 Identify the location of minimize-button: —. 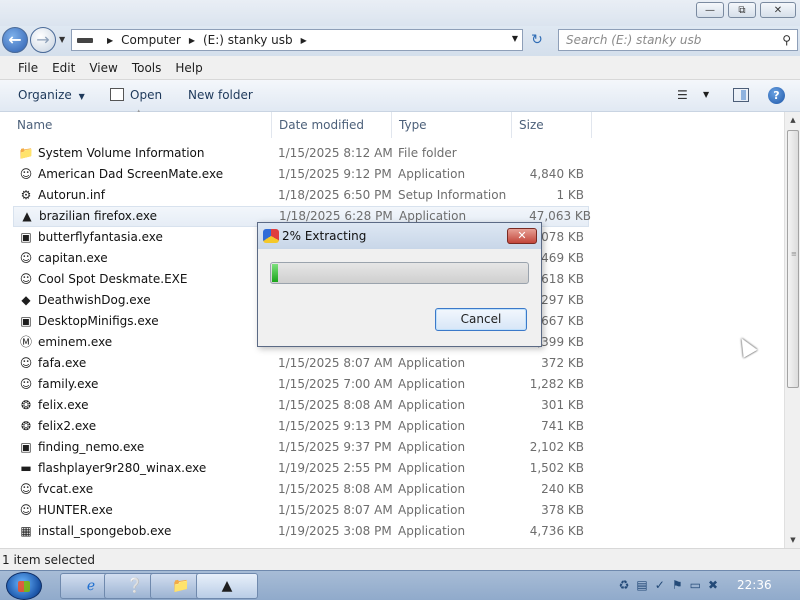
(710, 10).